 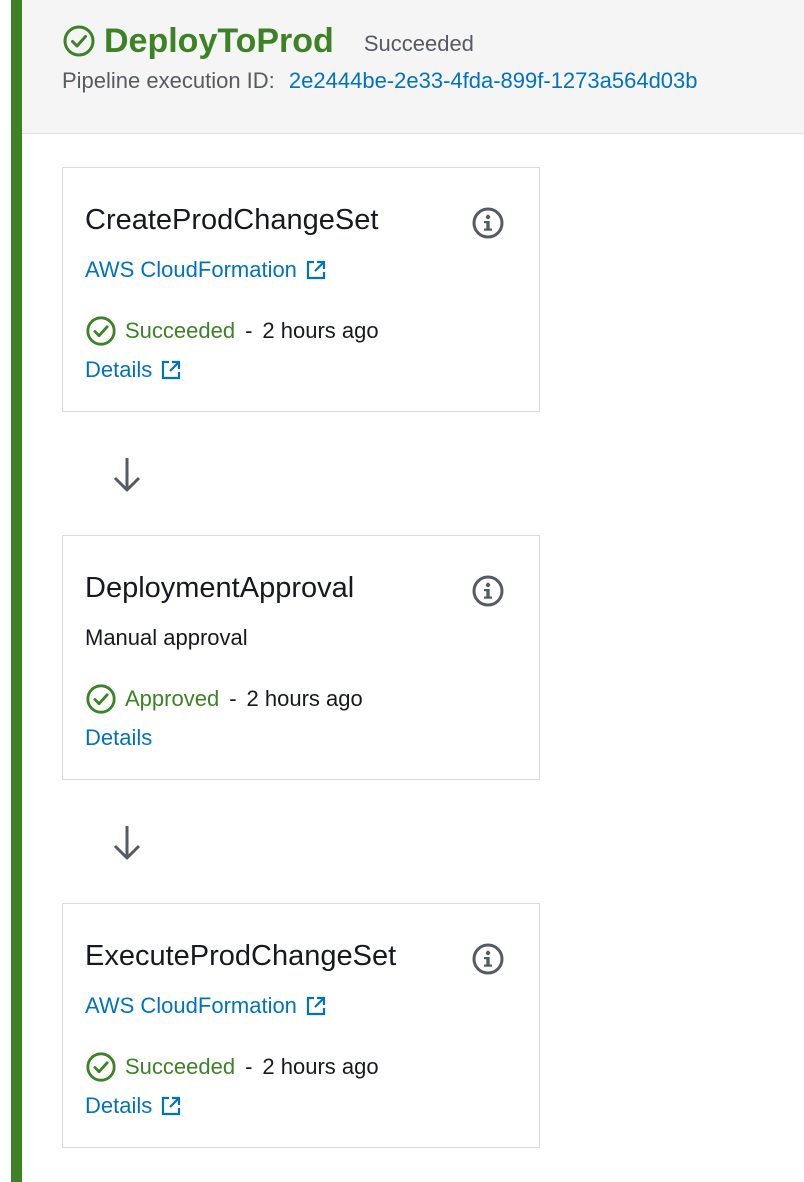 What do you see at coordinates (241, 956) in the screenshot?
I see `action-name: ExecuteProdChangeSet` at bounding box center [241, 956].